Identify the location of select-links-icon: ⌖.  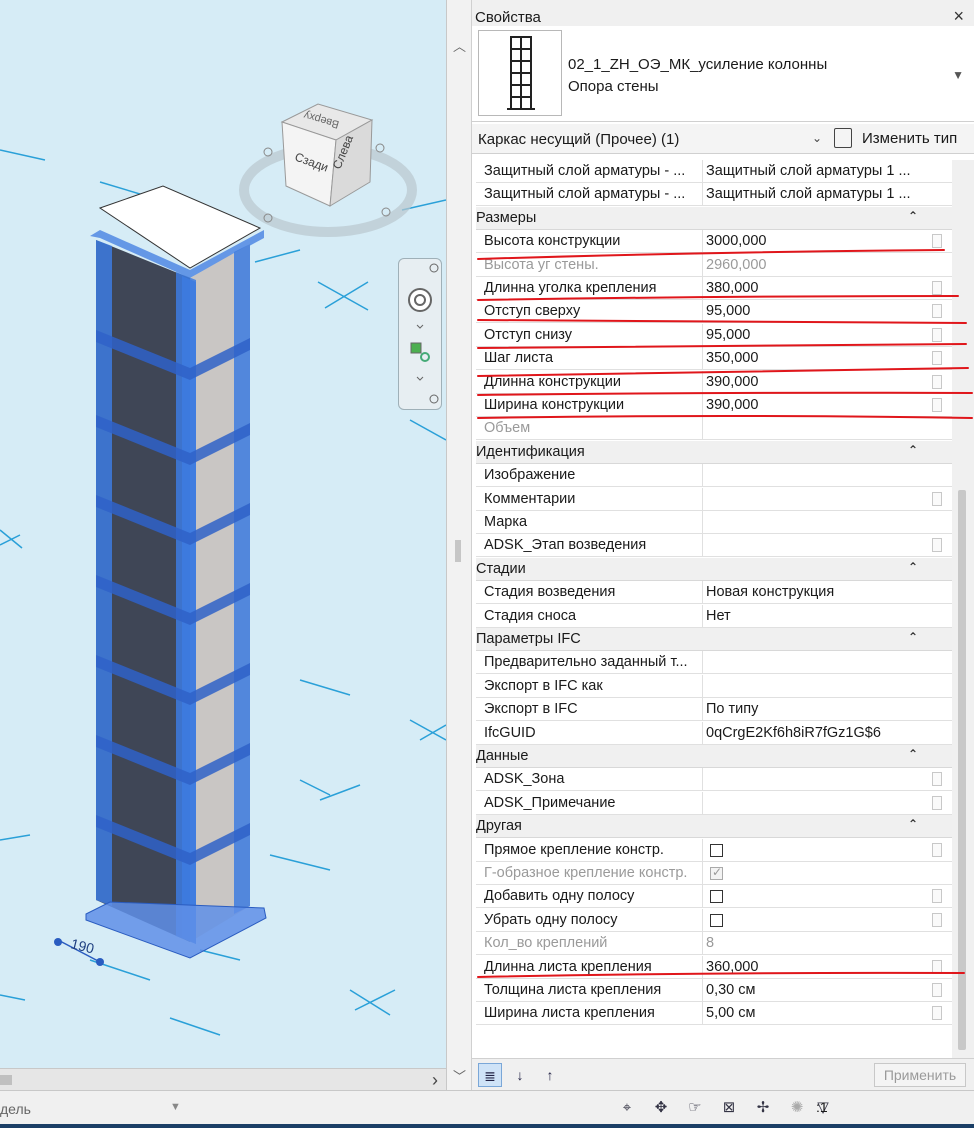
(627, 1108).